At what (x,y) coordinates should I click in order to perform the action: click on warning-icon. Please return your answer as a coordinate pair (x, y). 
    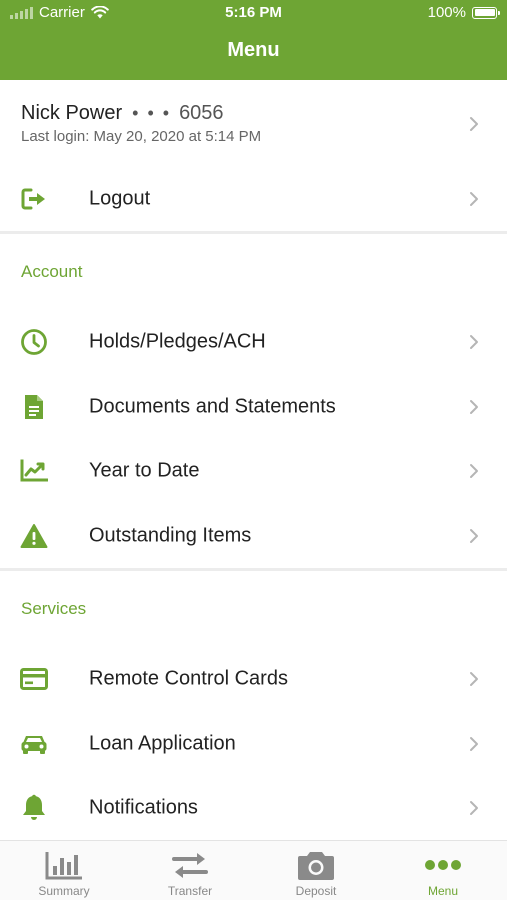
    Looking at the image, I should click on (34, 536).